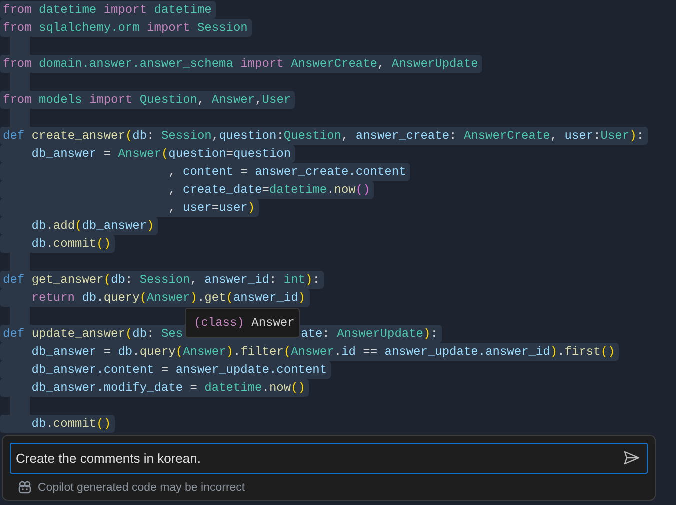  I want to click on disclaimer-text: Copilot generated code may be incorrect, so click(142, 488).